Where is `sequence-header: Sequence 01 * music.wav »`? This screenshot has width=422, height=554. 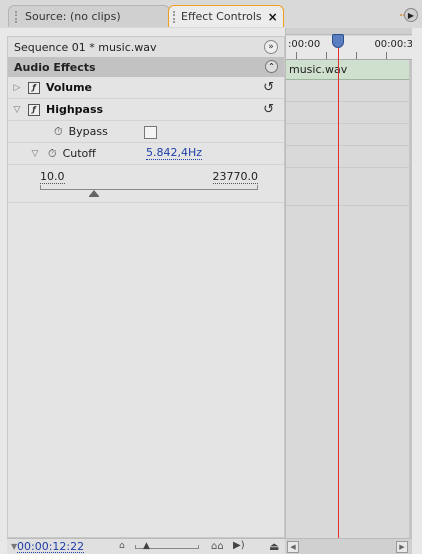
sequence-header: Sequence 01 * music.wav » is located at coordinates (146, 47).